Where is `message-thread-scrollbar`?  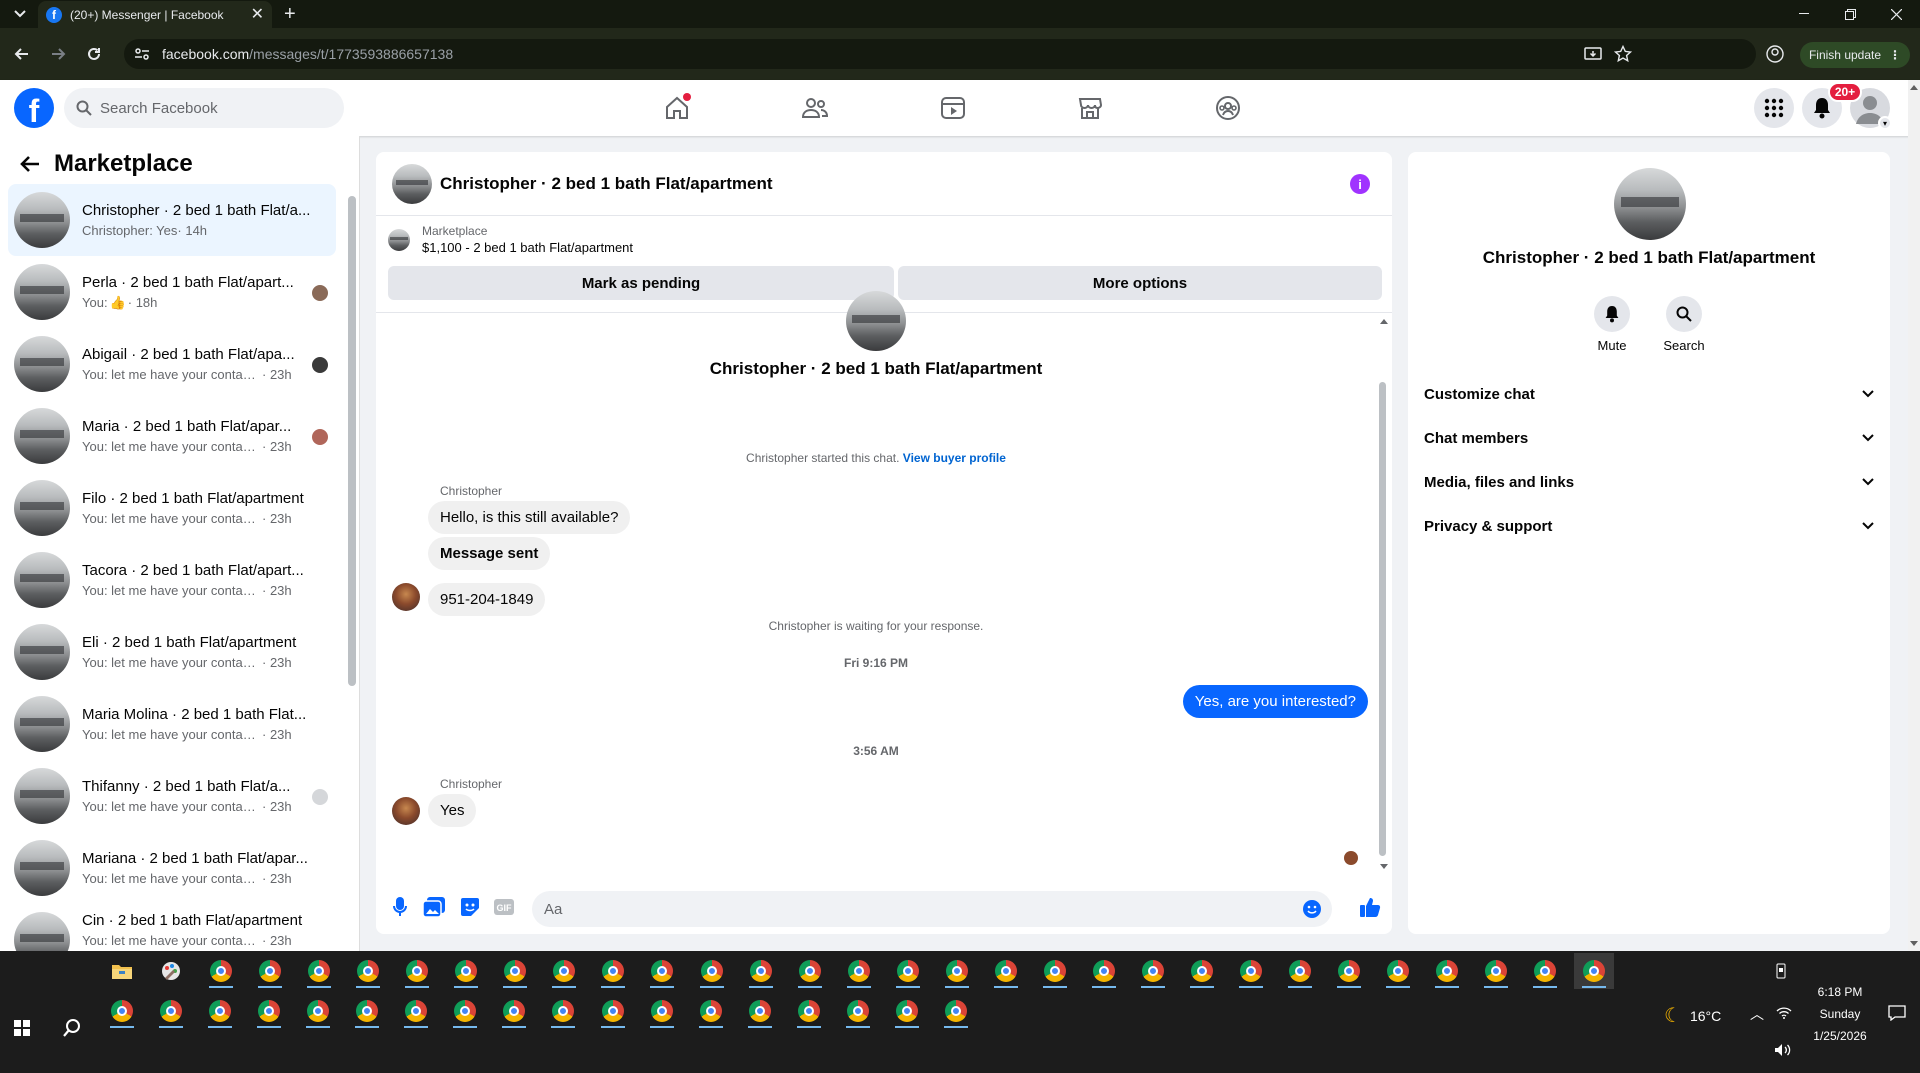 message-thread-scrollbar is located at coordinates (1382, 619).